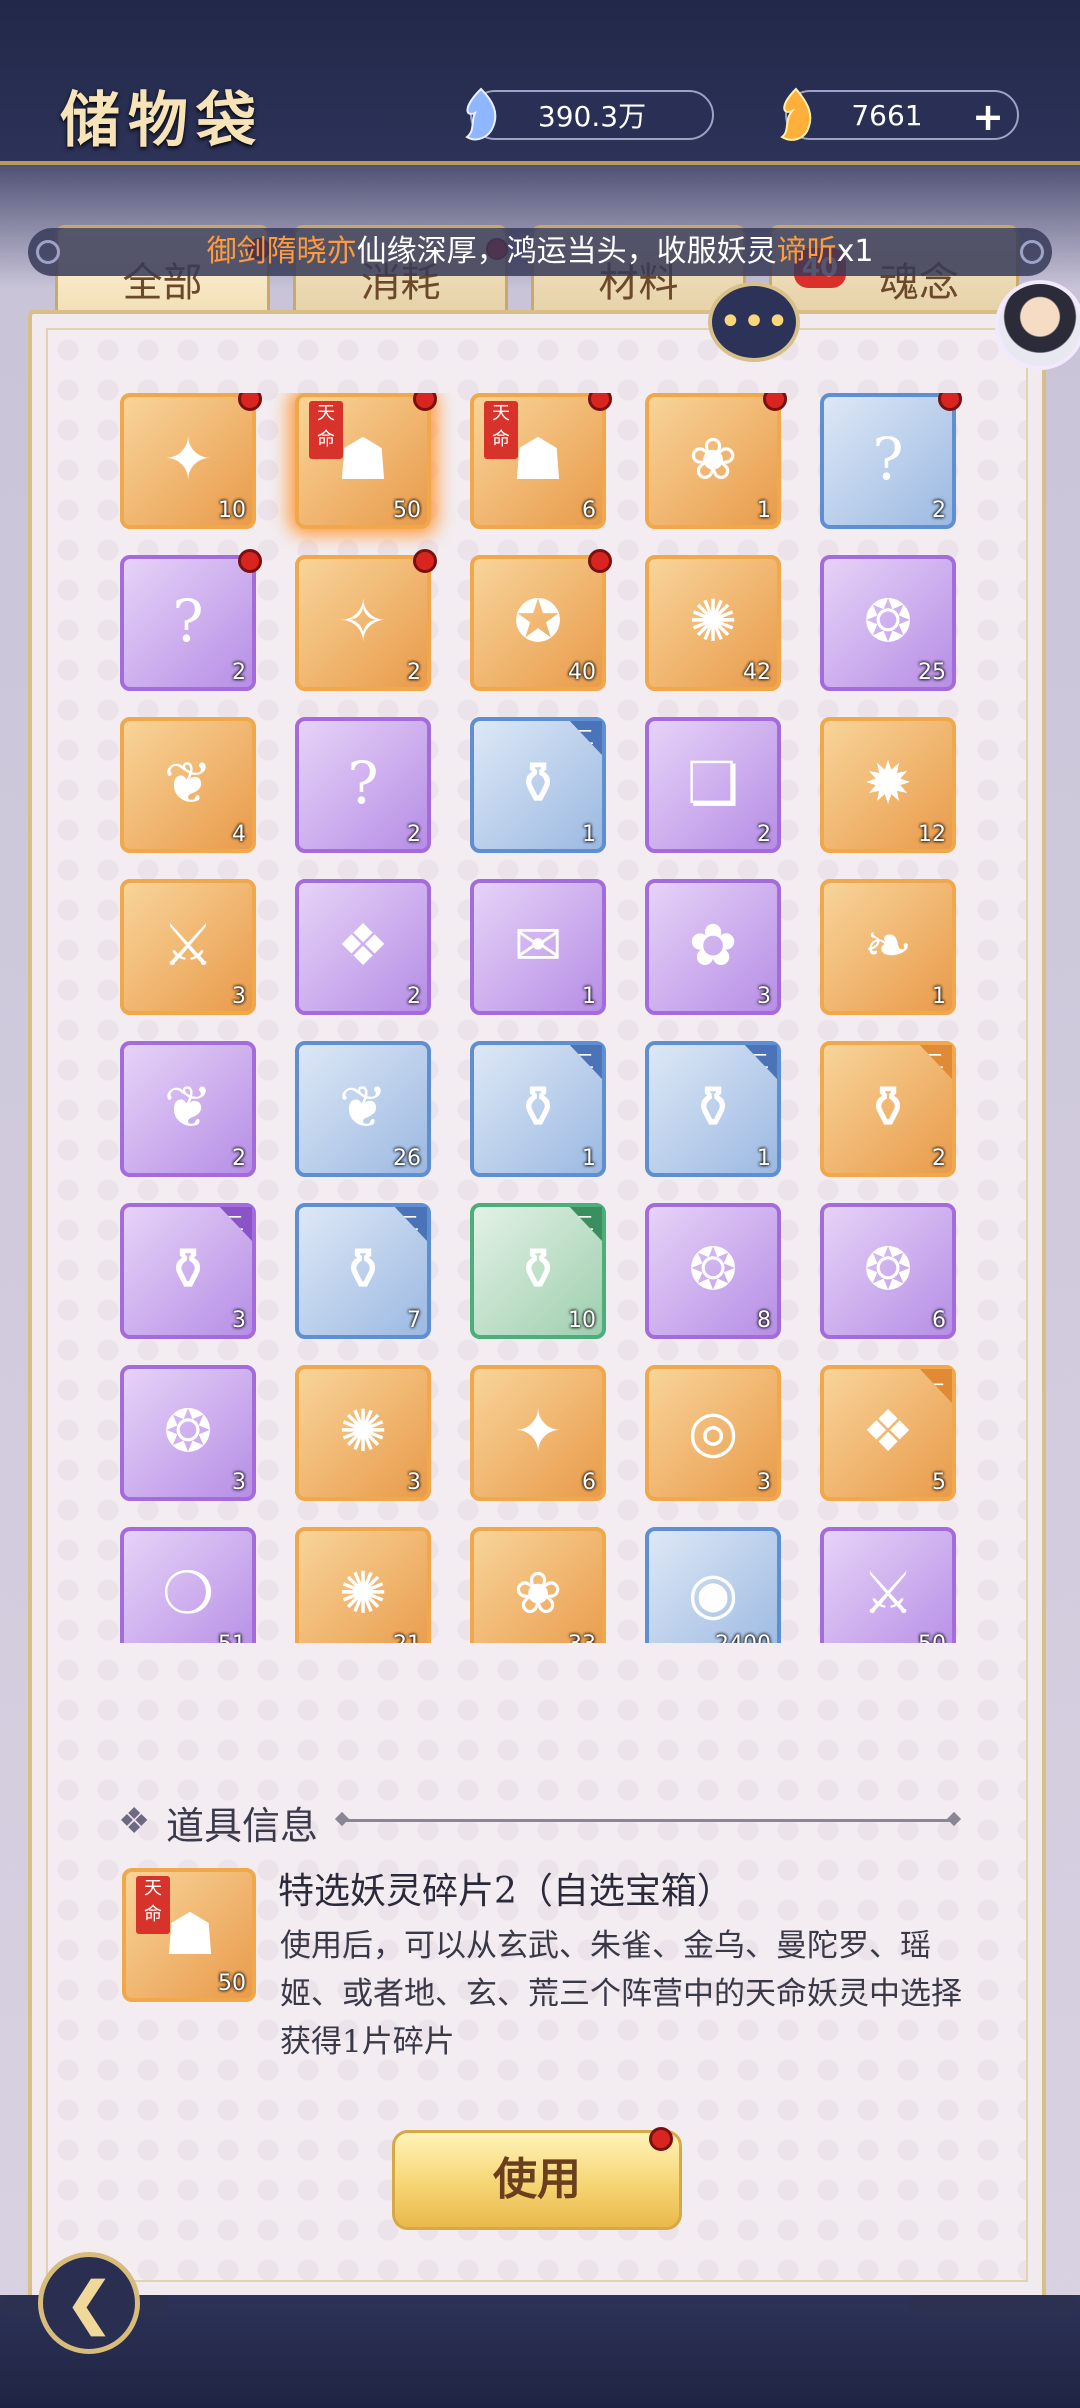  I want to click on inventory-item: ☗ 天命 6, so click(541, 461).